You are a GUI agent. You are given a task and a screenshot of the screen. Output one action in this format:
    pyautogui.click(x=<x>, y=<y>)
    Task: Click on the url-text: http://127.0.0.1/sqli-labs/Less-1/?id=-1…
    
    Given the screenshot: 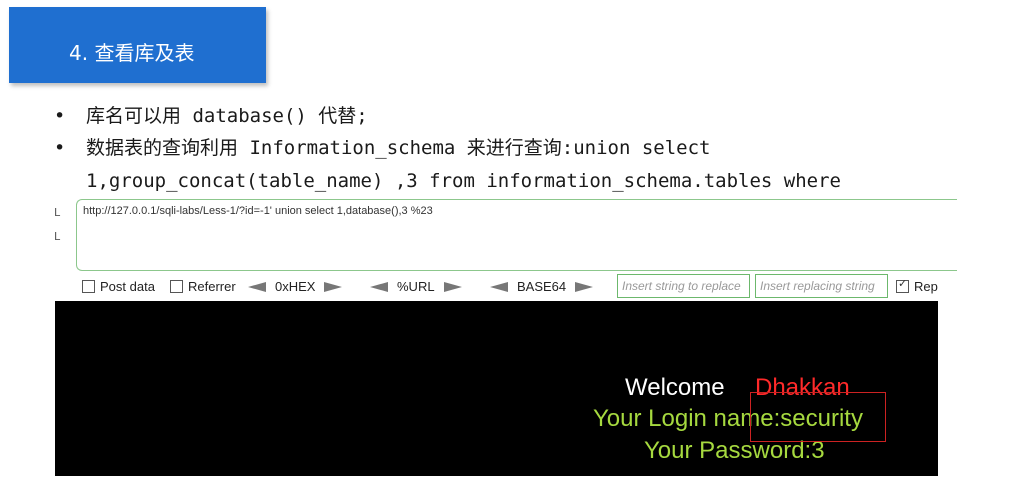 What is the action you would take?
    pyautogui.click(x=258, y=211)
    